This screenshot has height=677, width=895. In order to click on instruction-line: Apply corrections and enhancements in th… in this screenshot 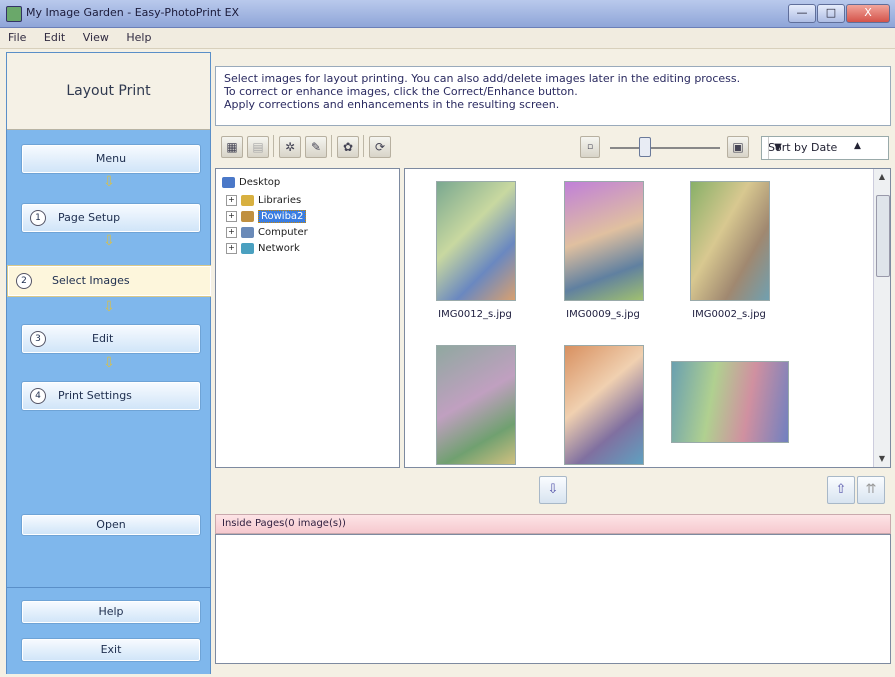, I will do `click(392, 104)`.